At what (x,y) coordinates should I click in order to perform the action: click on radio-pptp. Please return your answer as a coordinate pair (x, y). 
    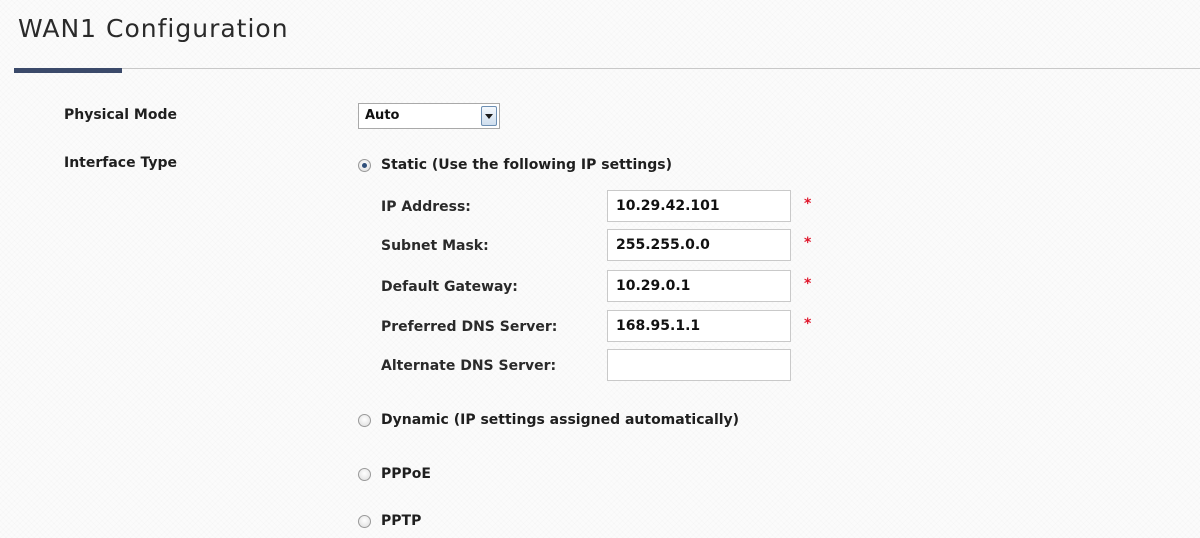
    Looking at the image, I should click on (364, 521).